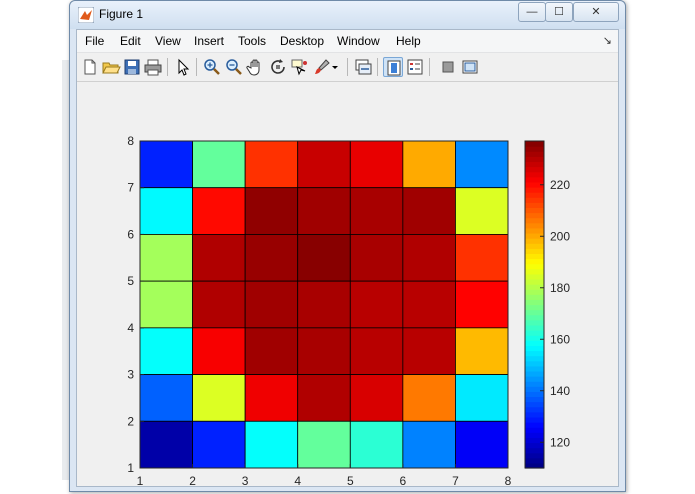 The image size is (695, 494). I want to click on matlab-app-icon, so click(86, 15).